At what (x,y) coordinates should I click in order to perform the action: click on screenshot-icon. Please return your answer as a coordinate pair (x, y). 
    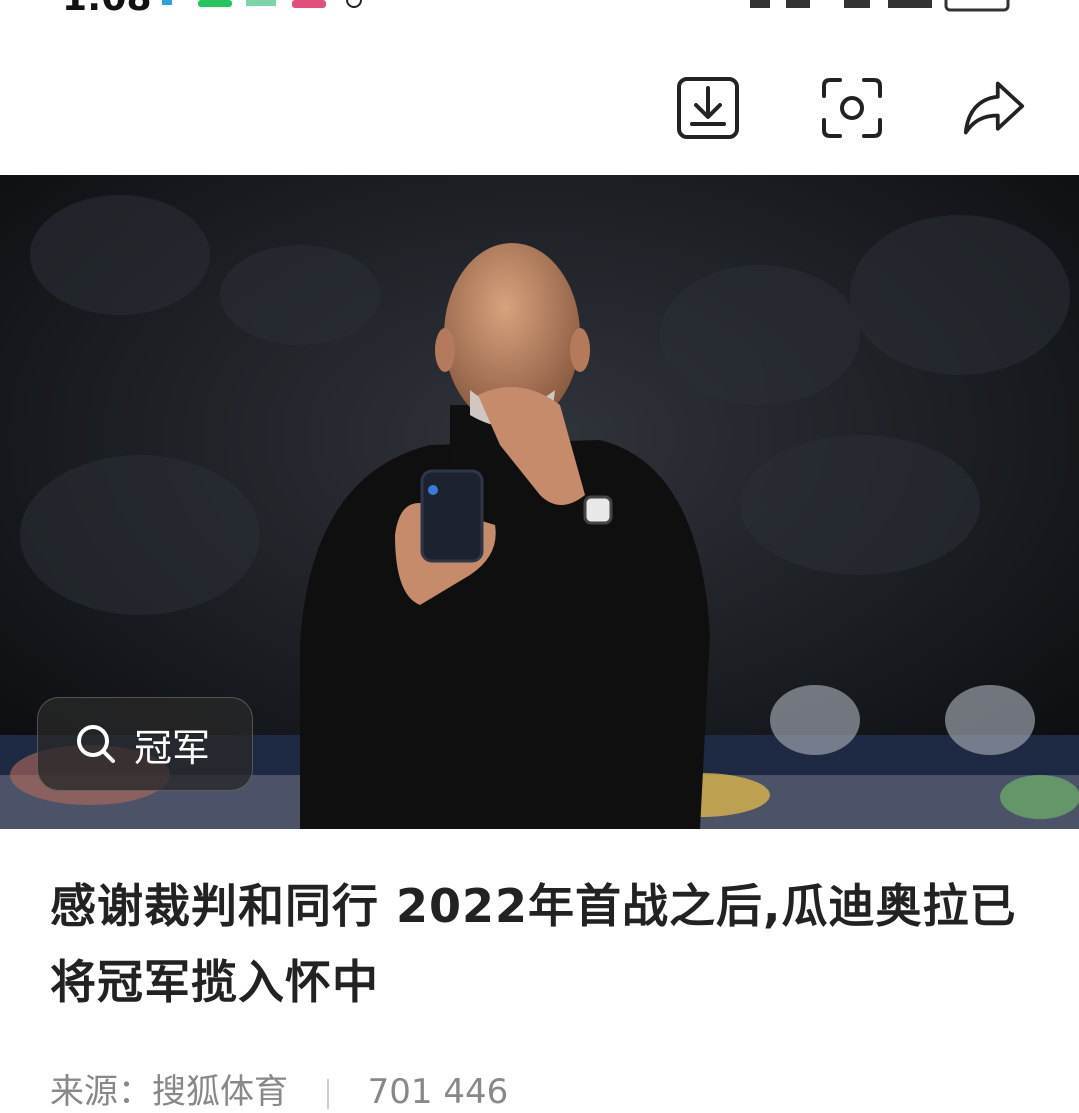
    Looking at the image, I should click on (852, 108).